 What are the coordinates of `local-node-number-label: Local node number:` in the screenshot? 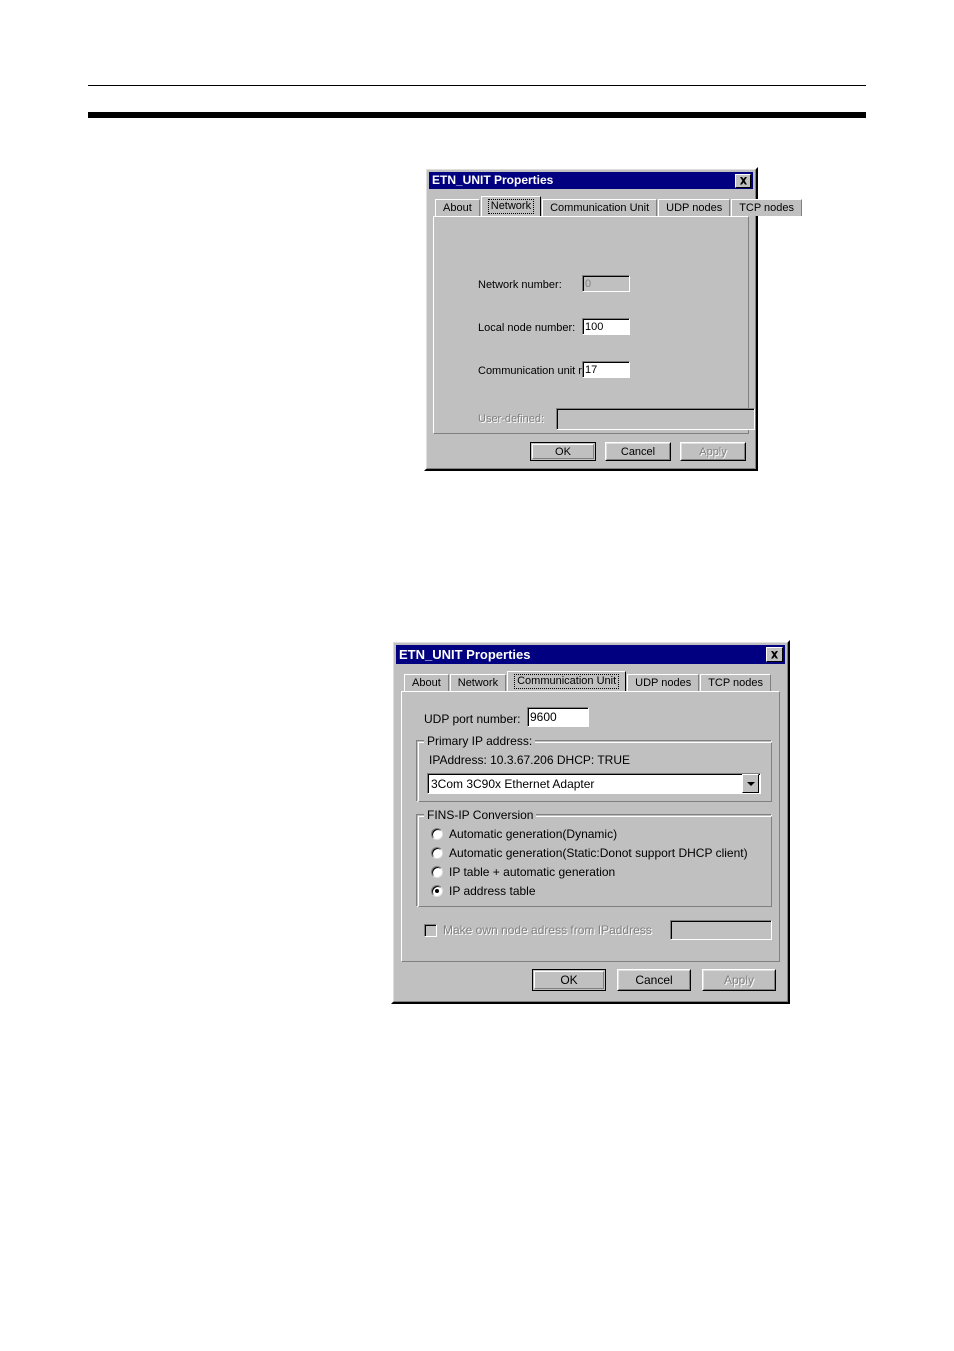 It's located at (527, 328).